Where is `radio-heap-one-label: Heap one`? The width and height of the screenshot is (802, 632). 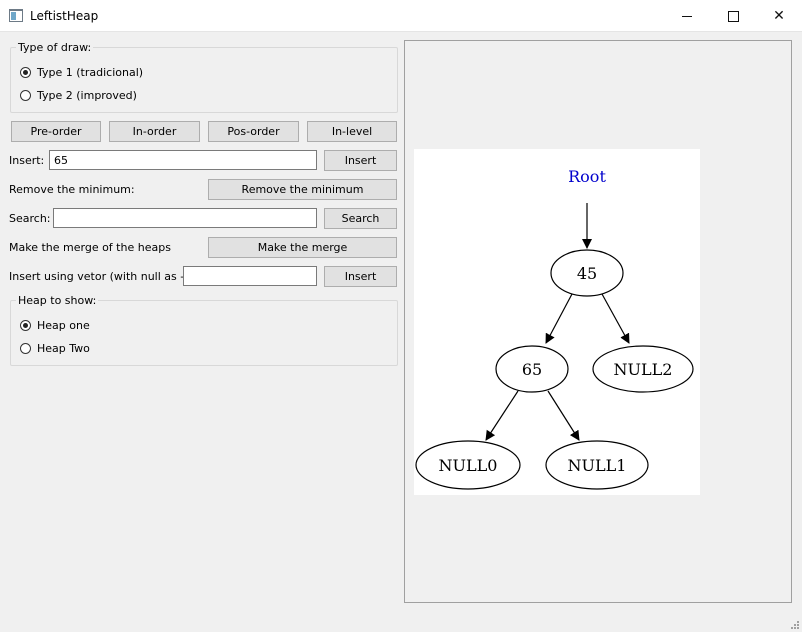 radio-heap-one-label: Heap one is located at coordinates (63, 325).